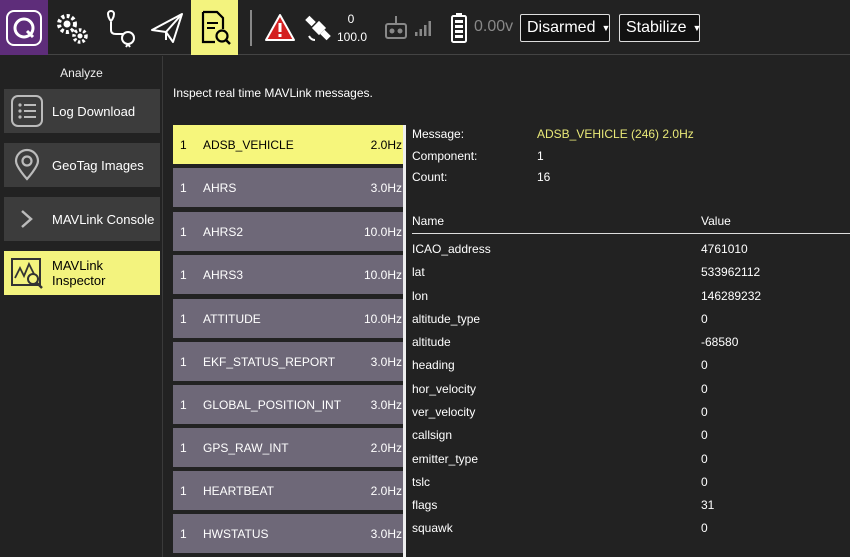  What do you see at coordinates (289, 490) in the screenshot?
I see `message-list-item: 1 HEARTBEAT 2.0Hz` at bounding box center [289, 490].